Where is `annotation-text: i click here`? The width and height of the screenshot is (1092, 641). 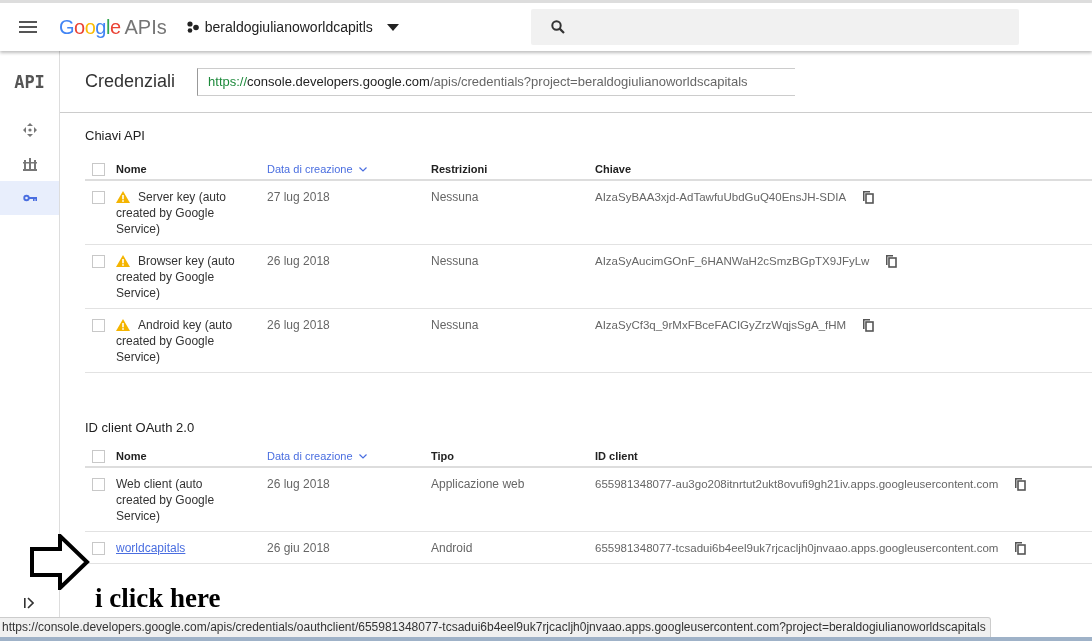
annotation-text: i click here is located at coordinates (158, 598).